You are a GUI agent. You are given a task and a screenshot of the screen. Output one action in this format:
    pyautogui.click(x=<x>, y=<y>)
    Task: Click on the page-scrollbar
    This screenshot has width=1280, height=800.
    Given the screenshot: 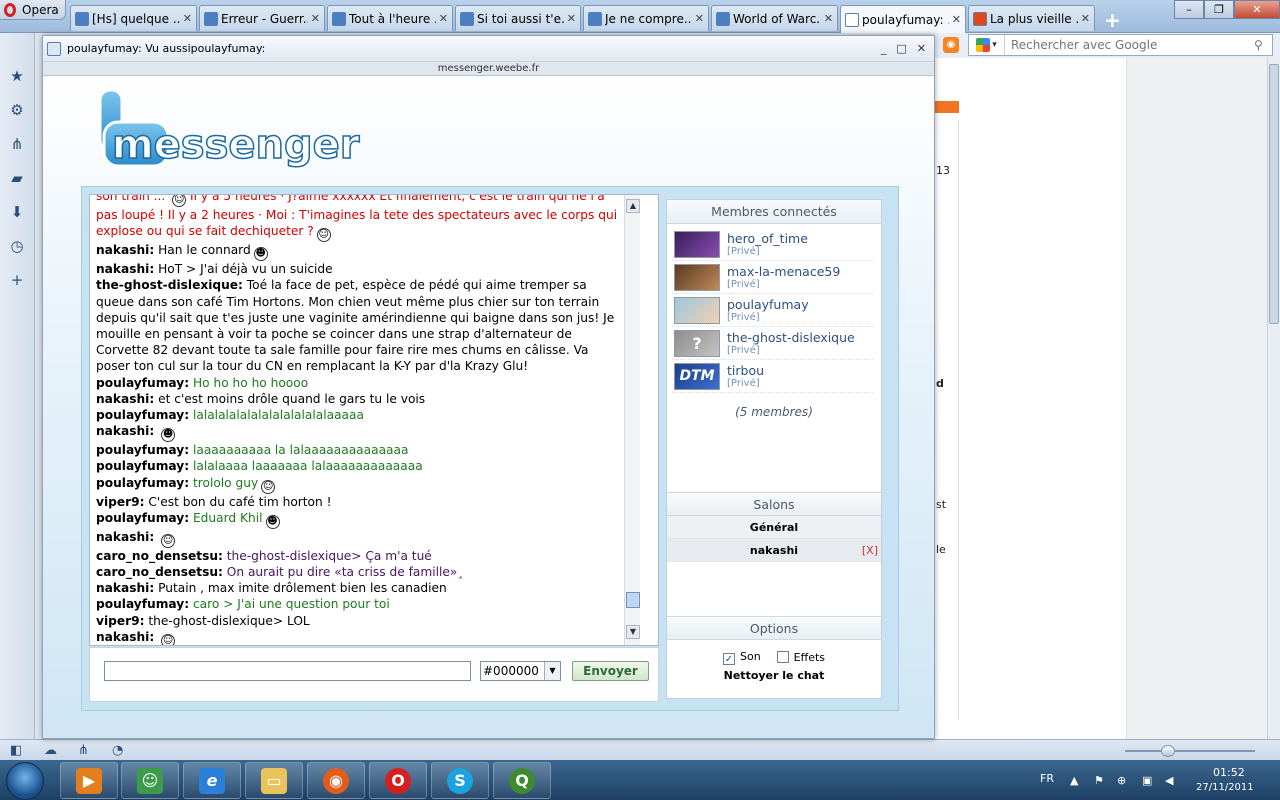 What is the action you would take?
    pyautogui.click(x=1273, y=398)
    